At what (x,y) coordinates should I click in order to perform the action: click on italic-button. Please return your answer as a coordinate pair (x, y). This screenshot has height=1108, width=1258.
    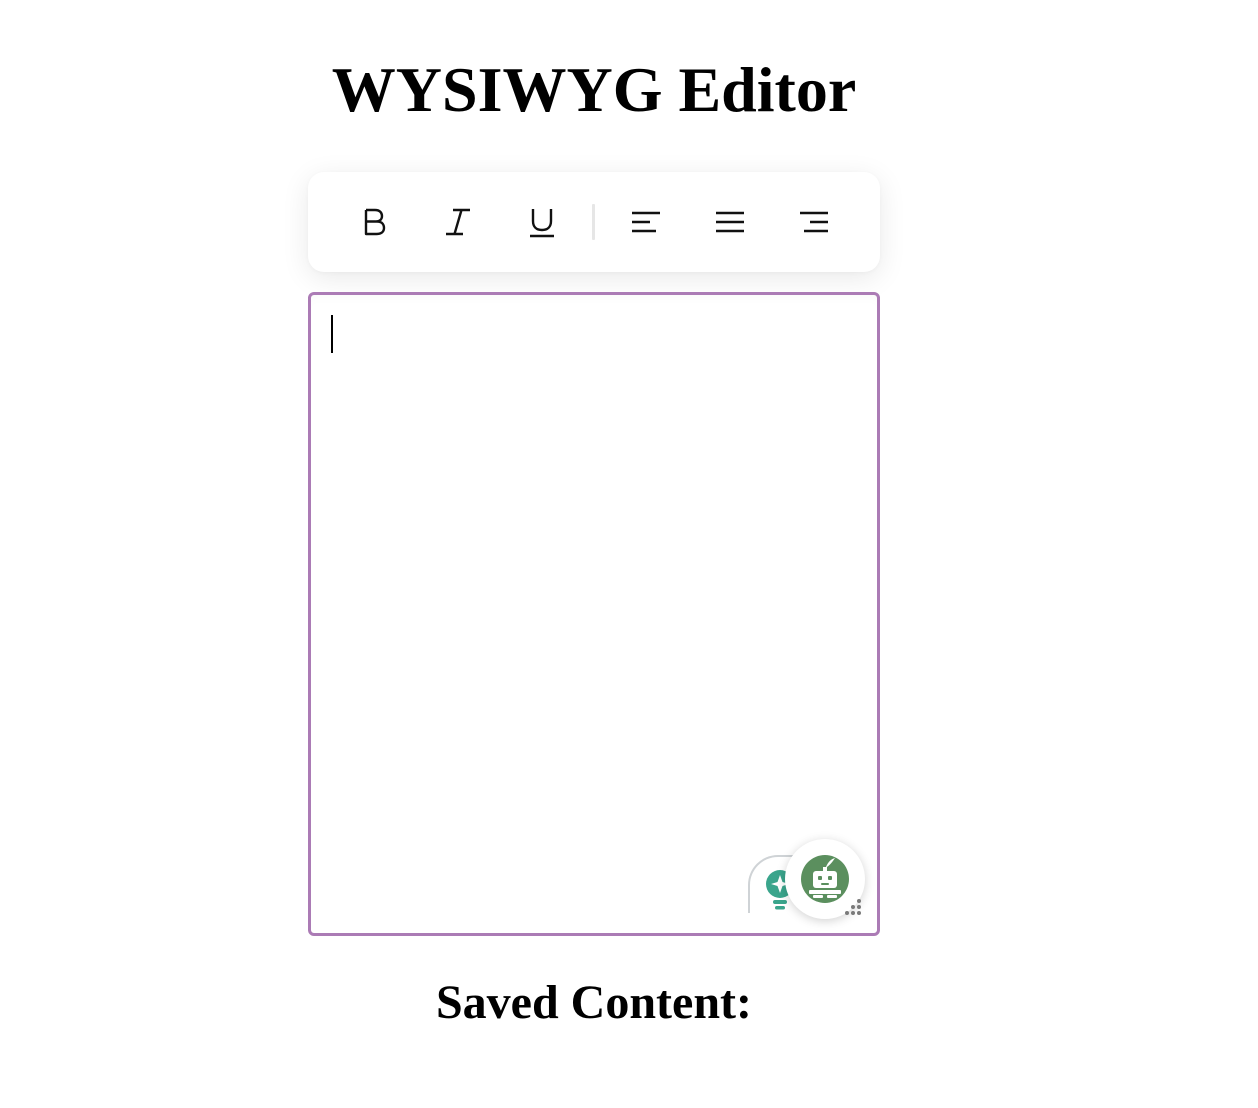
    Looking at the image, I should click on (458, 222).